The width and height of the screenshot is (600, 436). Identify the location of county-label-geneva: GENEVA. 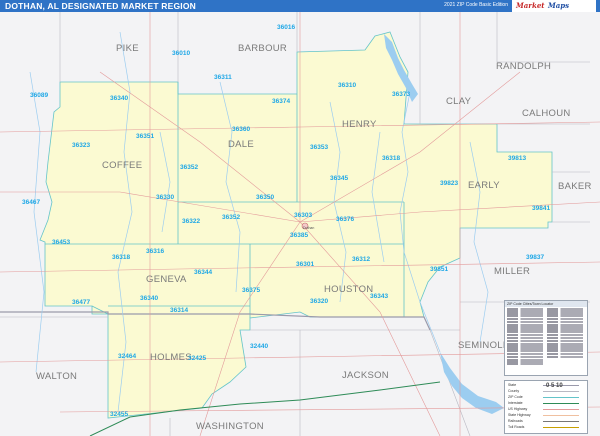
(166, 279).